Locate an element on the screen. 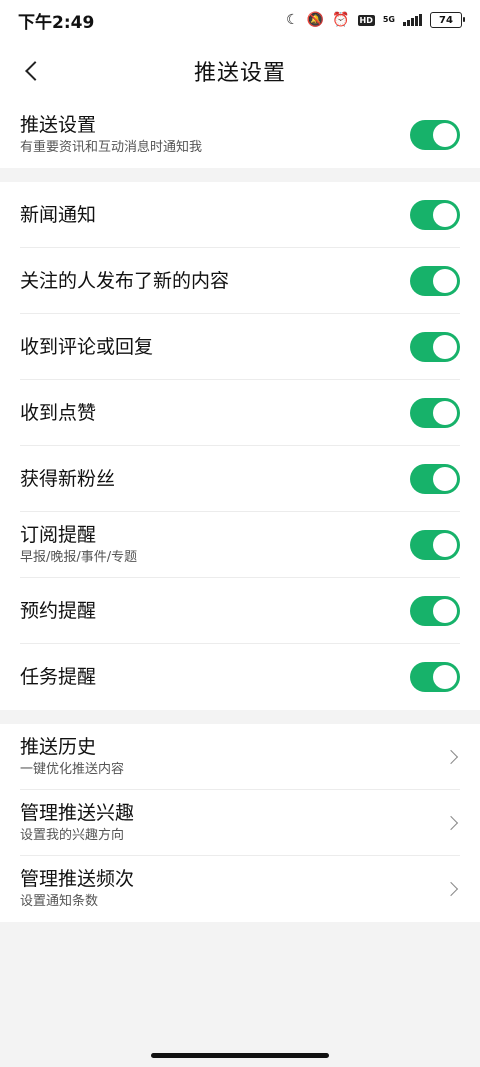 This screenshot has width=480, height=1067. link-sub: 设置通知条数 is located at coordinates (59, 901).